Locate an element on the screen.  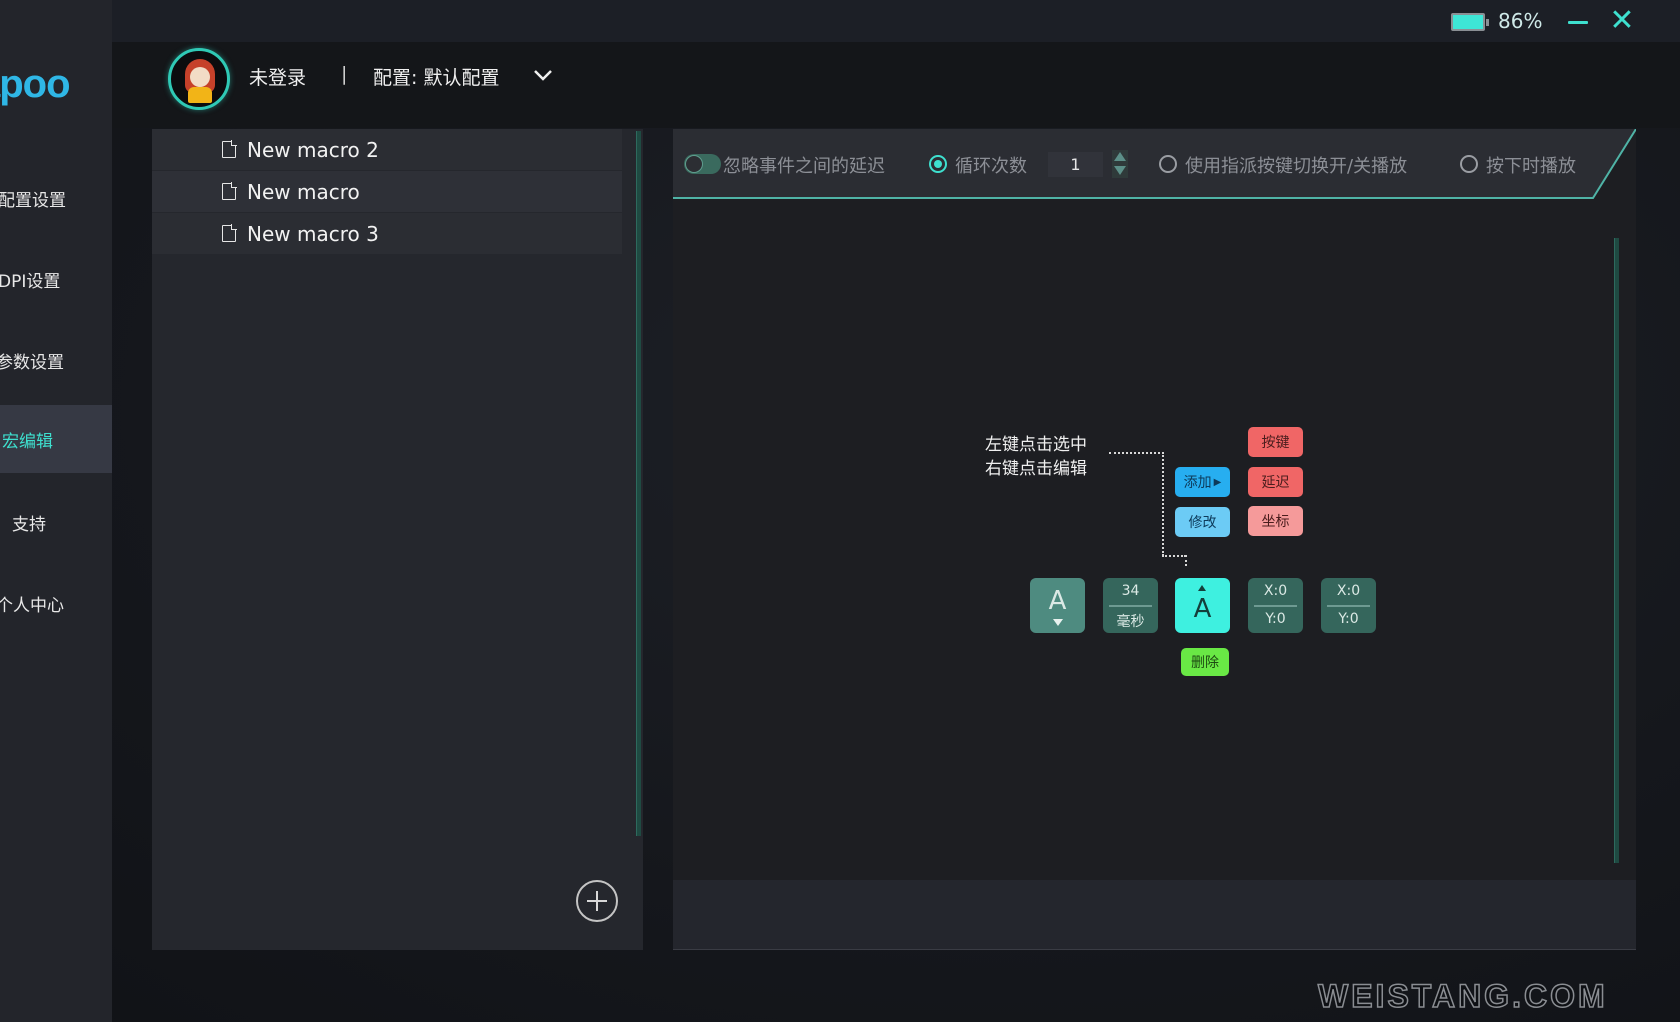
config-dropdown-button is located at coordinates (543, 75).